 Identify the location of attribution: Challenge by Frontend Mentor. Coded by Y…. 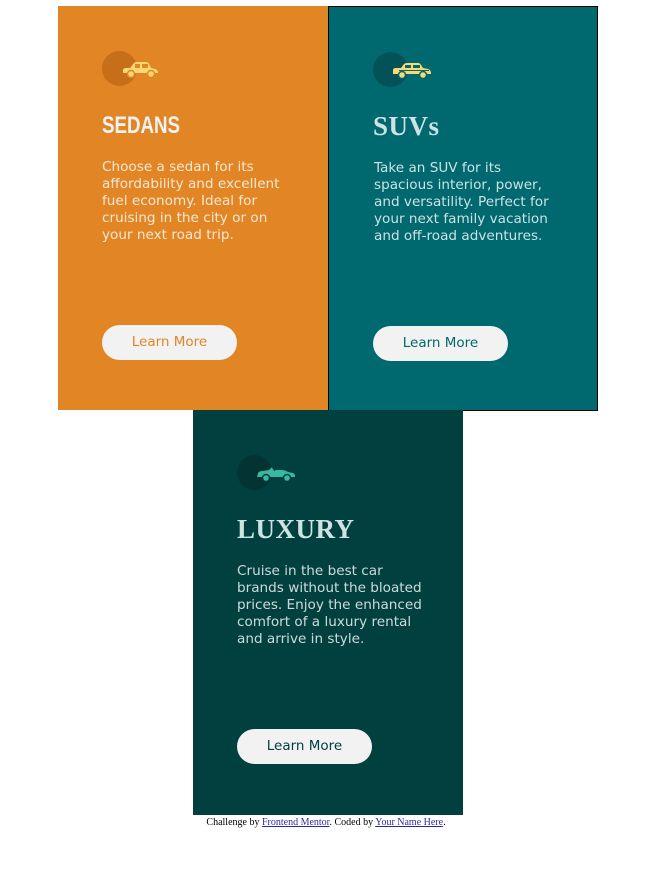
(326, 822).